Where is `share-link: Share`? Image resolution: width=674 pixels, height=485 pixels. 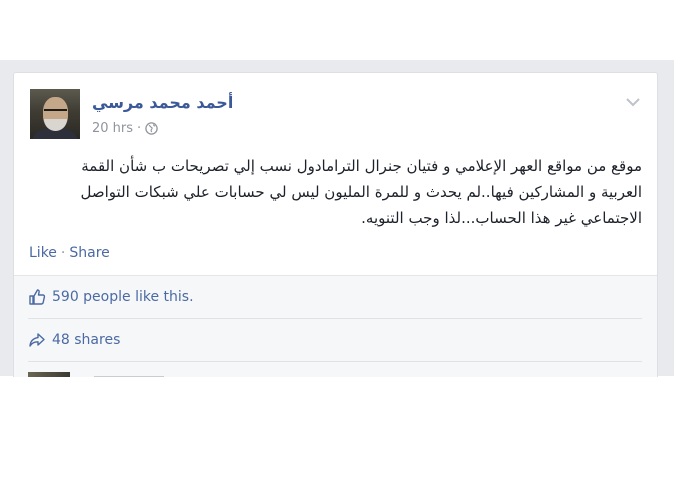 share-link: Share is located at coordinates (89, 253).